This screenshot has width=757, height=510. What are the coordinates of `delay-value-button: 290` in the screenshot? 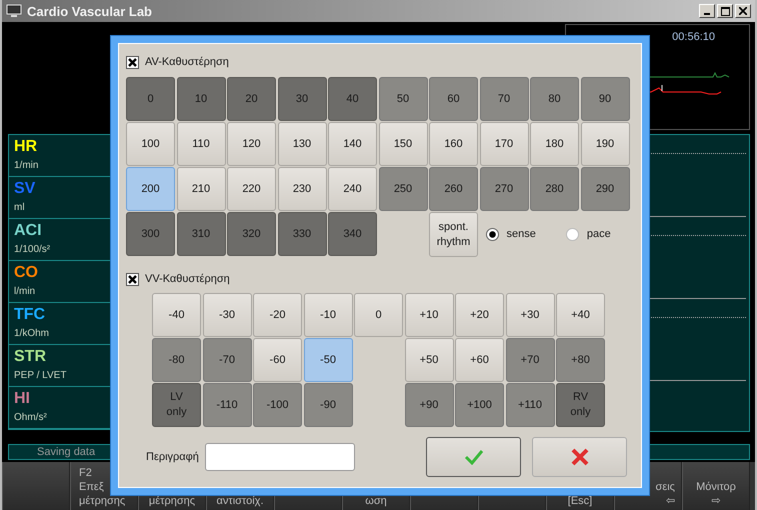 It's located at (605, 189).